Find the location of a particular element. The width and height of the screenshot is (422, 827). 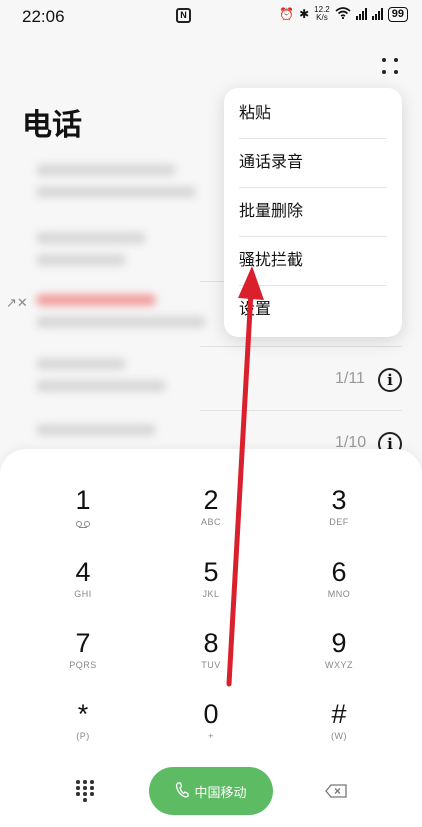

key-4: 4 GHI is located at coordinates (83, 585).